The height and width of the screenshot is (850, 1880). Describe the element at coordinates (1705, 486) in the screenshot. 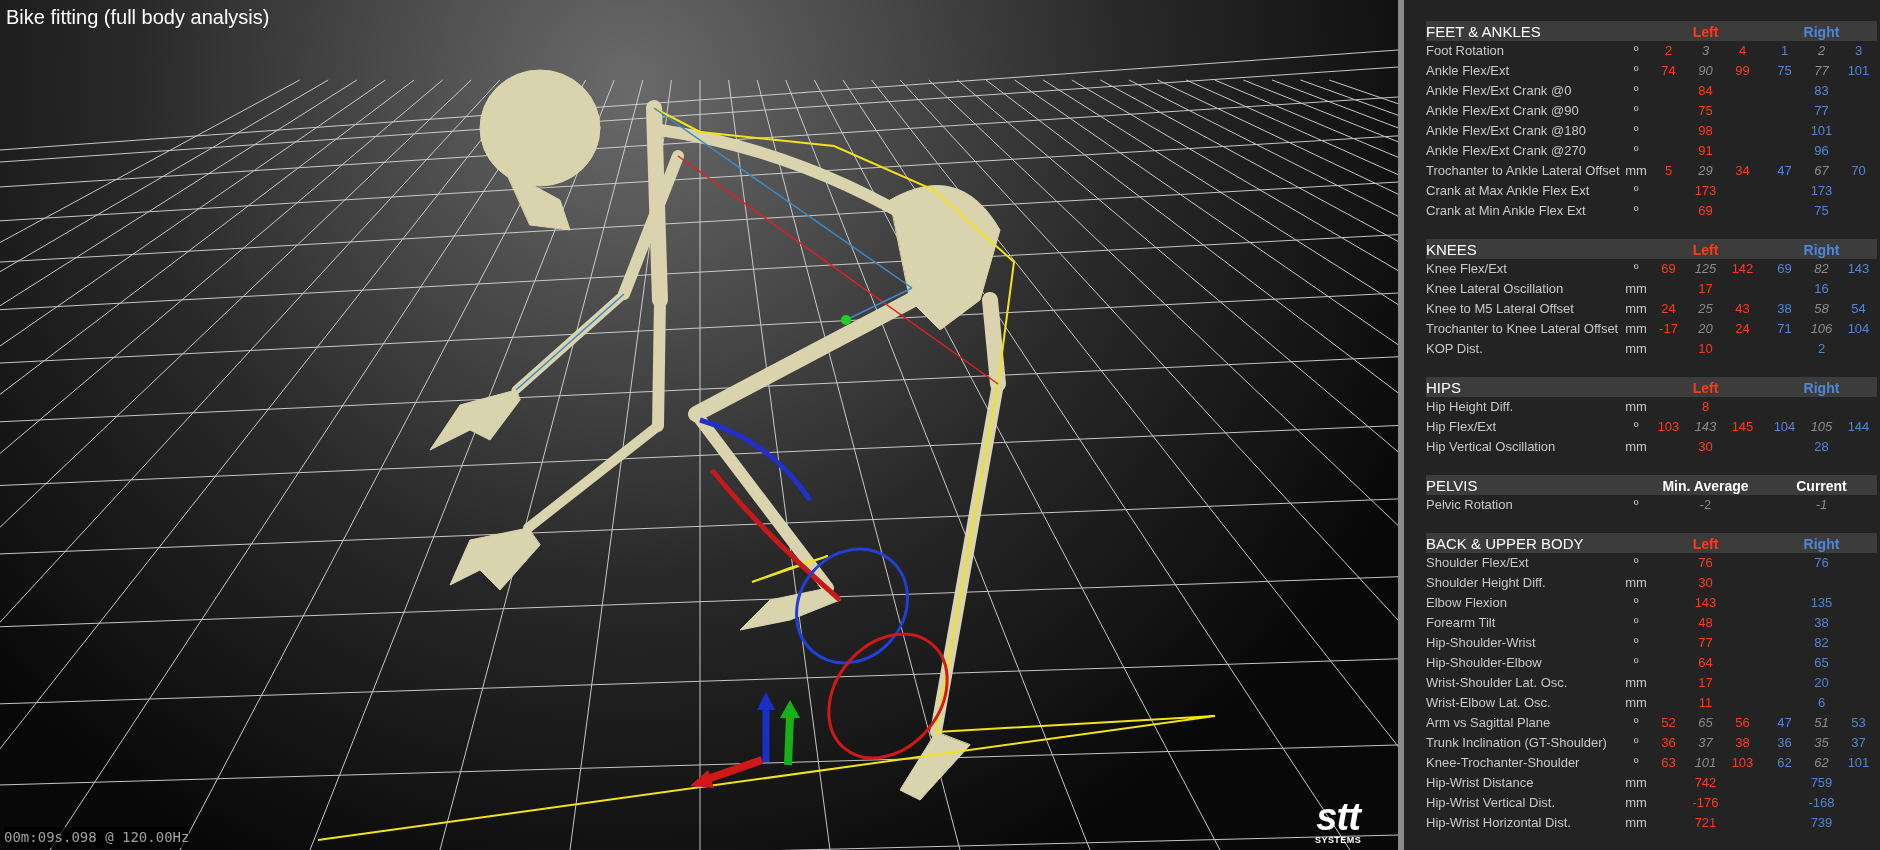

I see `column-header: Min. Average` at that location.